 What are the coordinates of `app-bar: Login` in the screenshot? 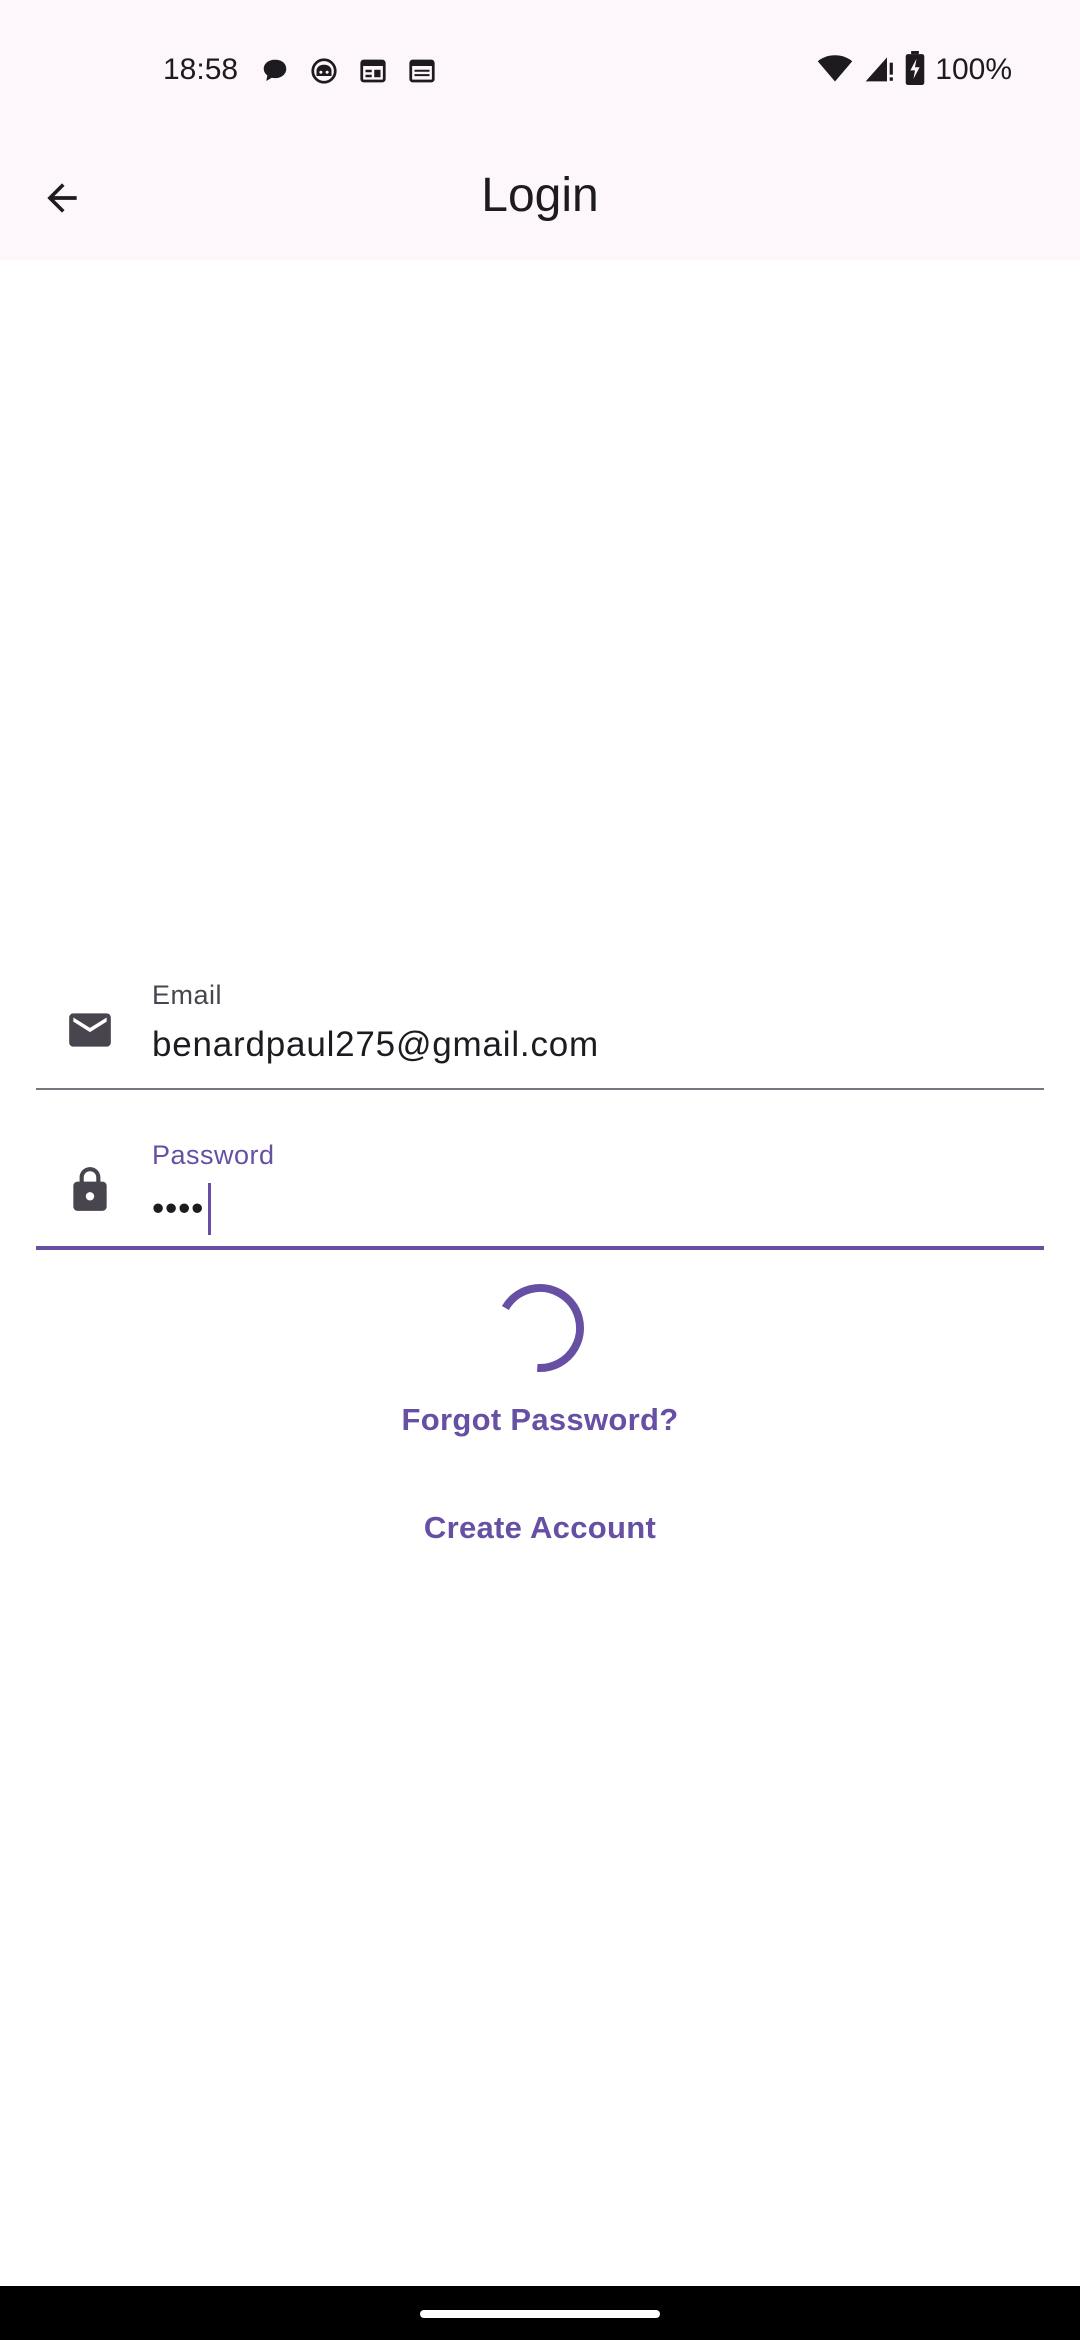 It's located at (540, 200).